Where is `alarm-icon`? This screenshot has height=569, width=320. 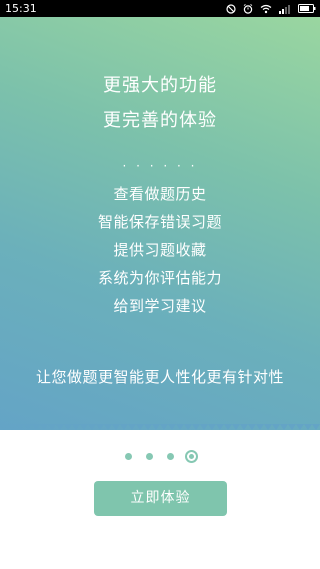 alarm-icon is located at coordinates (248, 8).